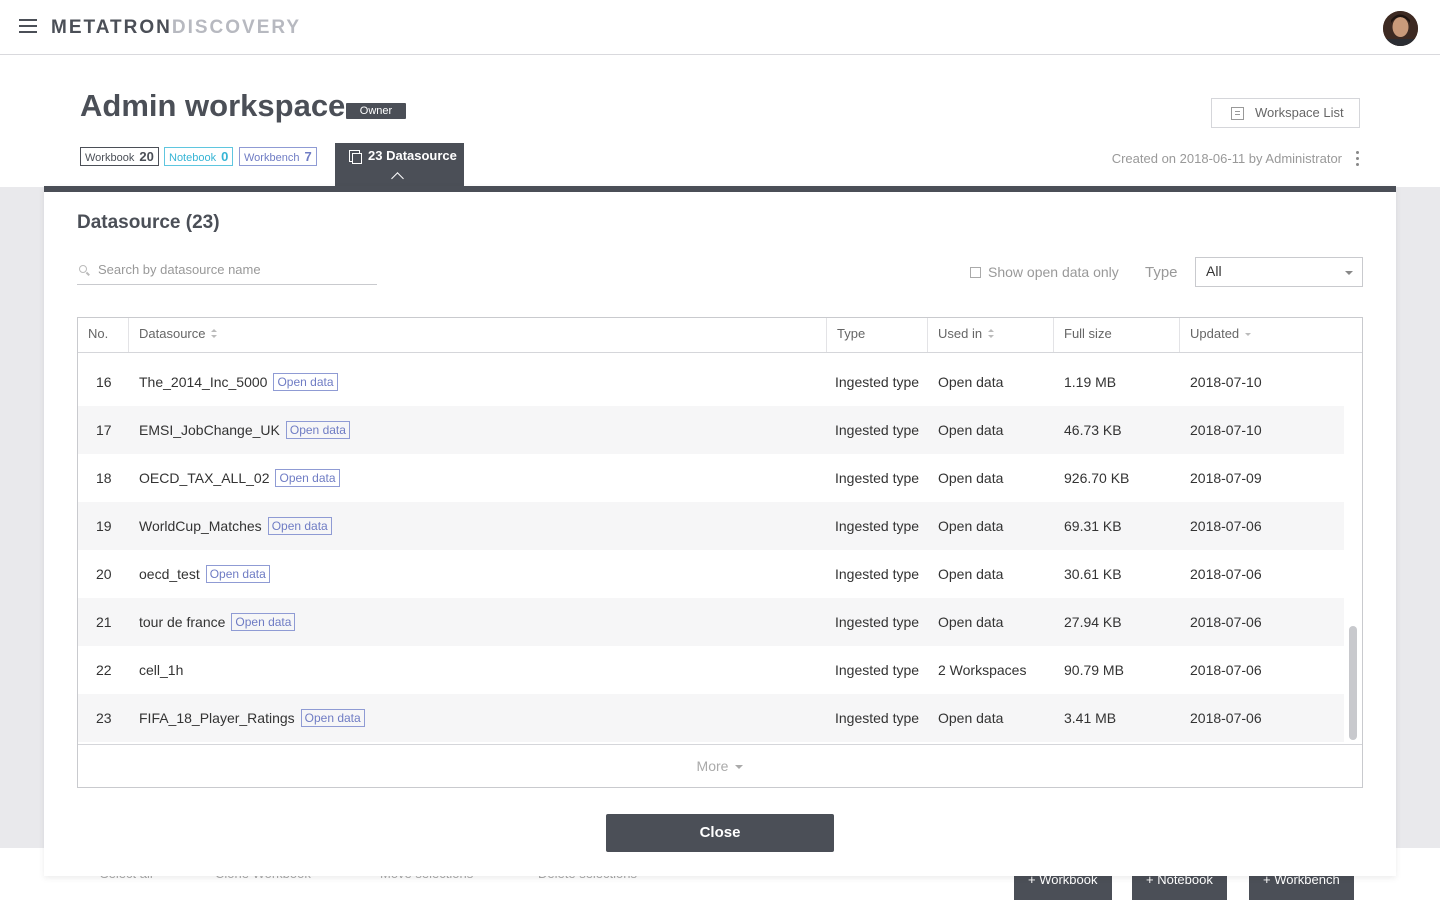 Image resolution: width=1440 pixels, height=900 pixels. Describe the element at coordinates (1248, 335) in the screenshot. I see `sort-down-icon` at that location.